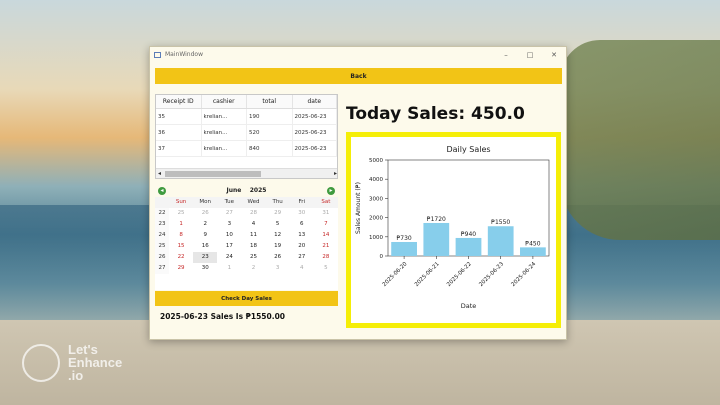 The width and height of the screenshot is (720, 405). I want to click on calendar-day: 14, so click(326, 235).